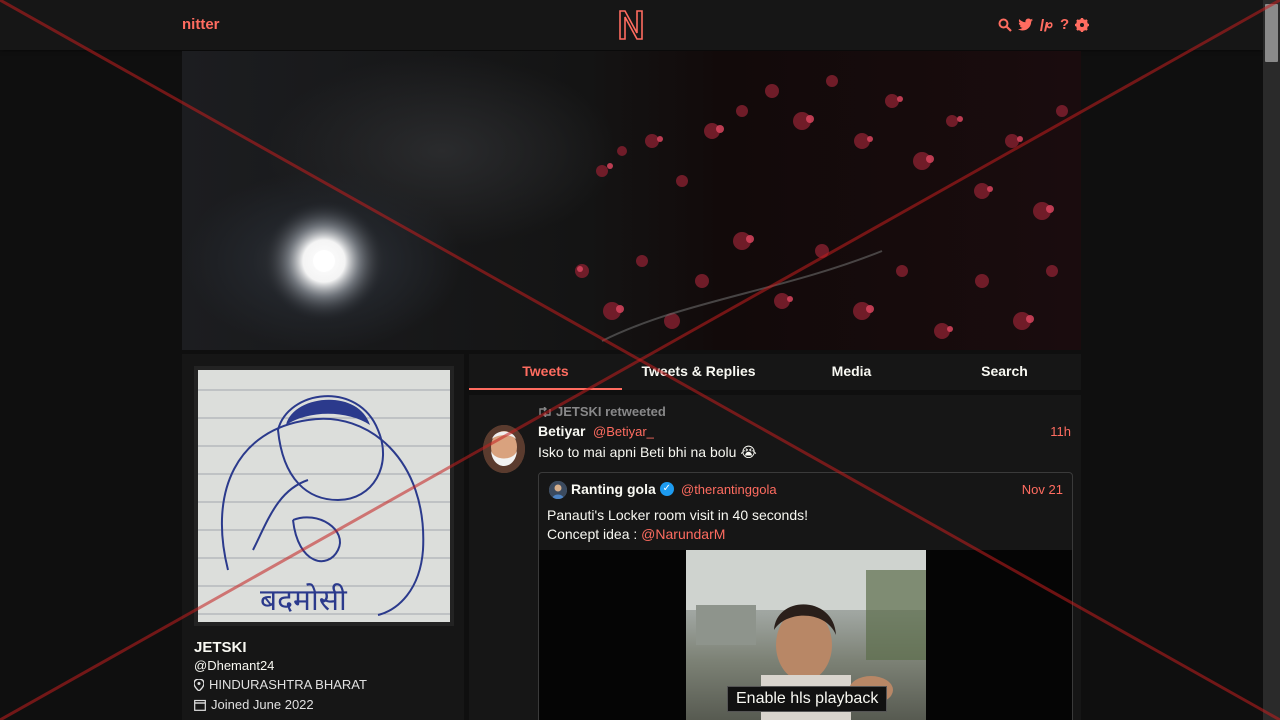 The width and height of the screenshot is (1280, 720). Describe the element at coordinates (683, 534) in the screenshot. I see `quote-mention-link: @NarundarM` at that location.